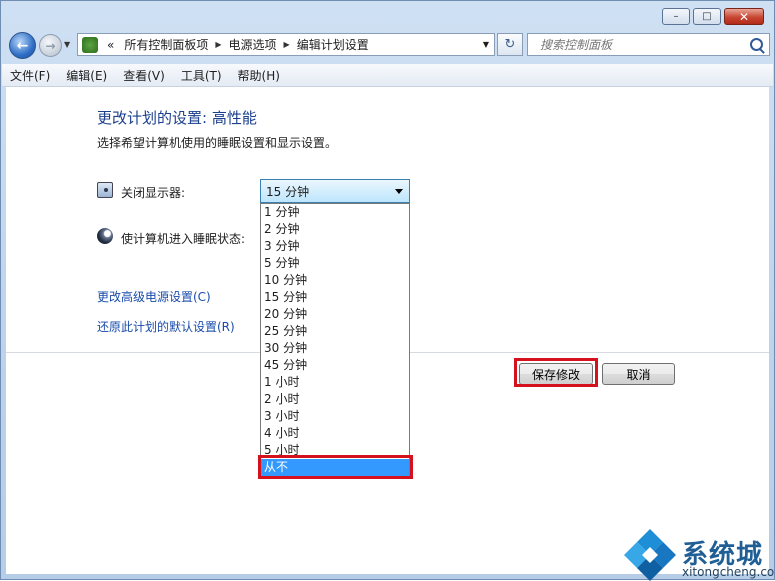 The height and width of the screenshot is (581, 775). I want to click on dropdown-option: 2 分钟, so click(335, 229).